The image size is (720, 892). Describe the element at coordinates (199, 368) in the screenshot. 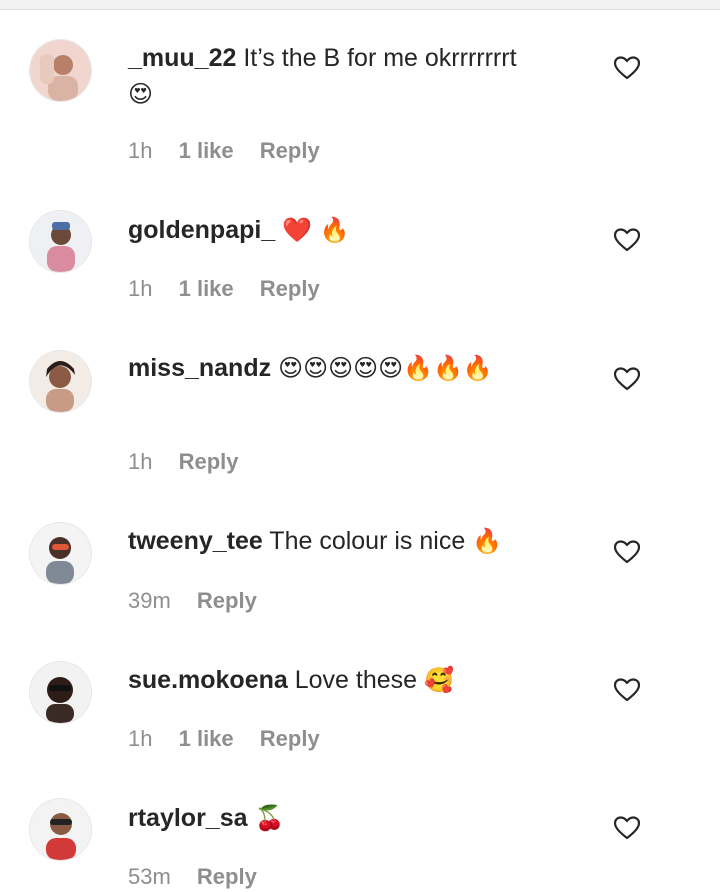

I see `comment-username: miss_nandz` at that location.